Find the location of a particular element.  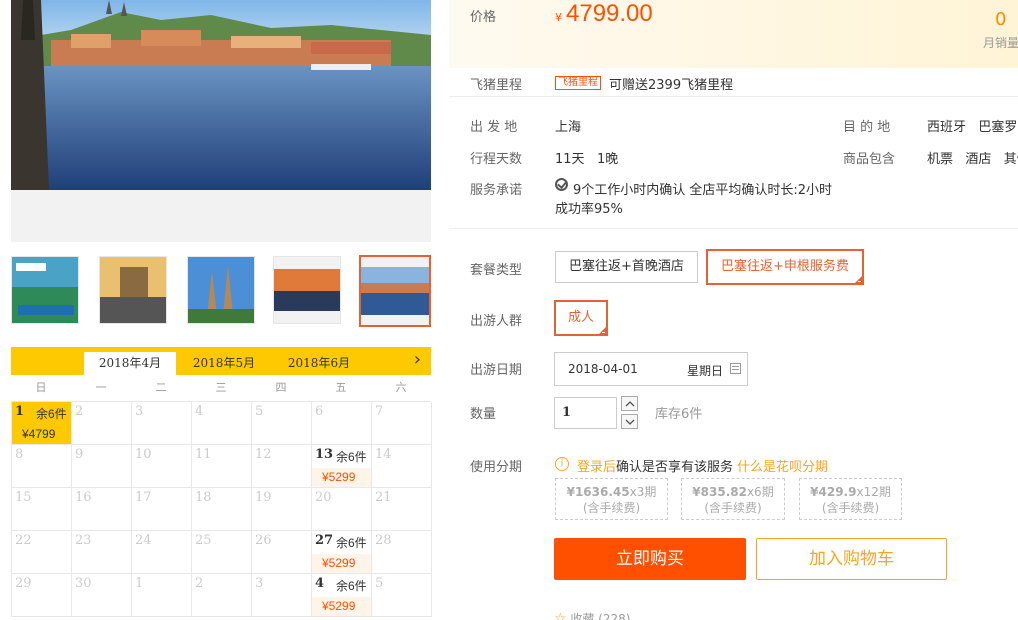

weekday-label: 三 is located at coordinates (221, 387).